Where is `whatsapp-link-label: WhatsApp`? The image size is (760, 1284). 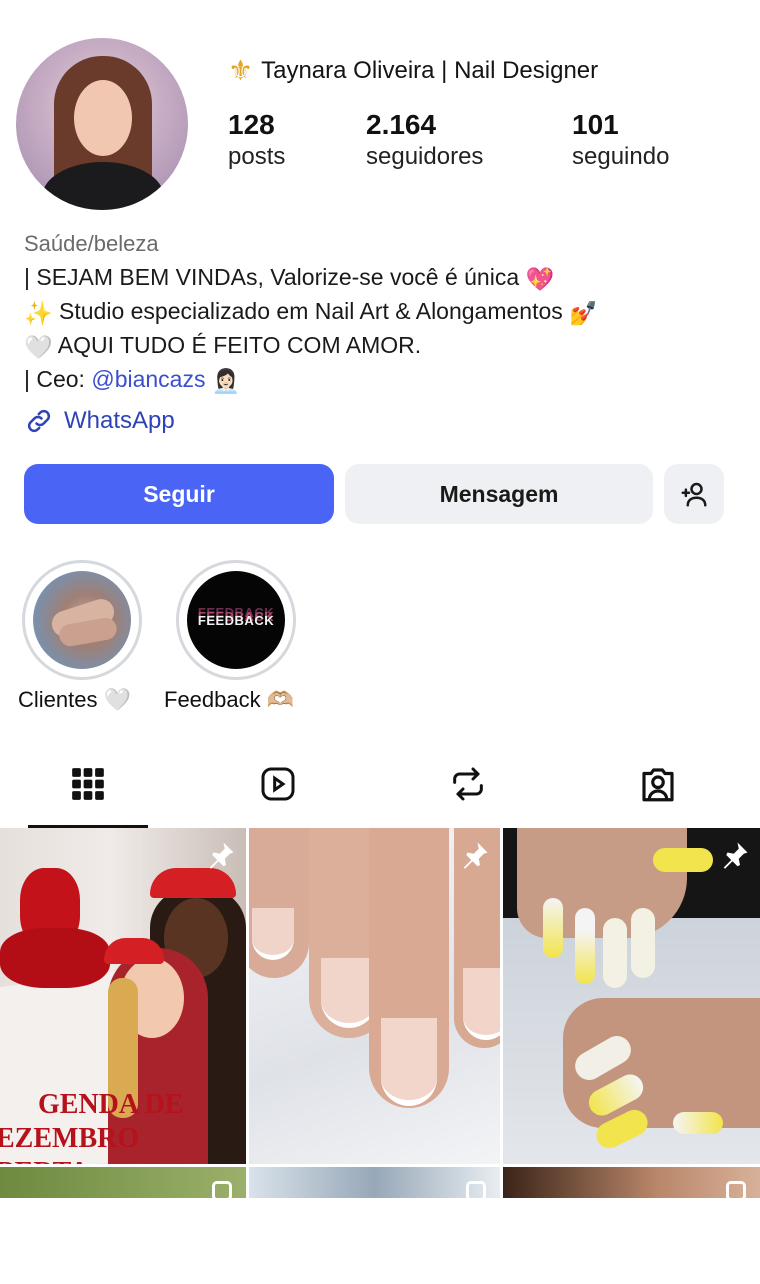 whatsapp-link-label: WhatsApp is located at coordinates (119, 420).